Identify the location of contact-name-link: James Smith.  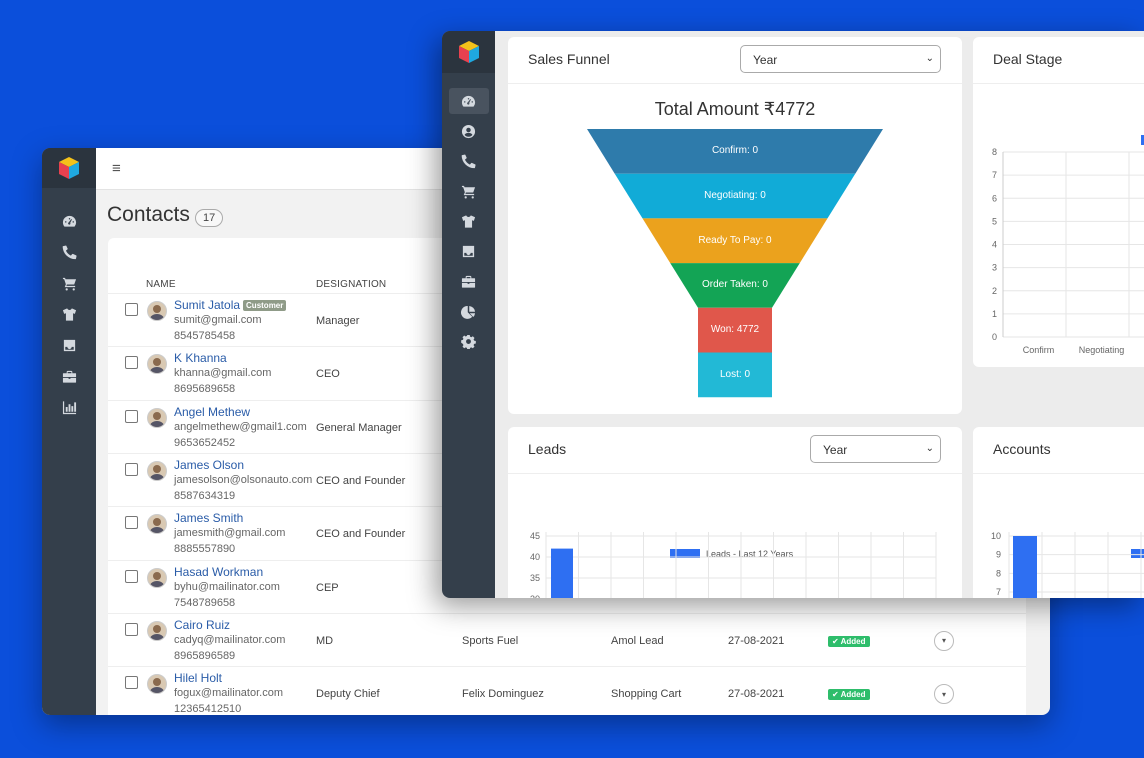
(208, 518).